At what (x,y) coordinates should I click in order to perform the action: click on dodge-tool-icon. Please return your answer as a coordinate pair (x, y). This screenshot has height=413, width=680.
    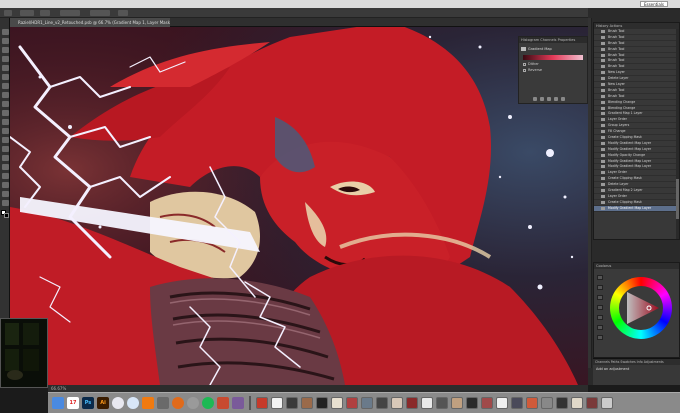
    Looking at the image, I should click on (5, 149).